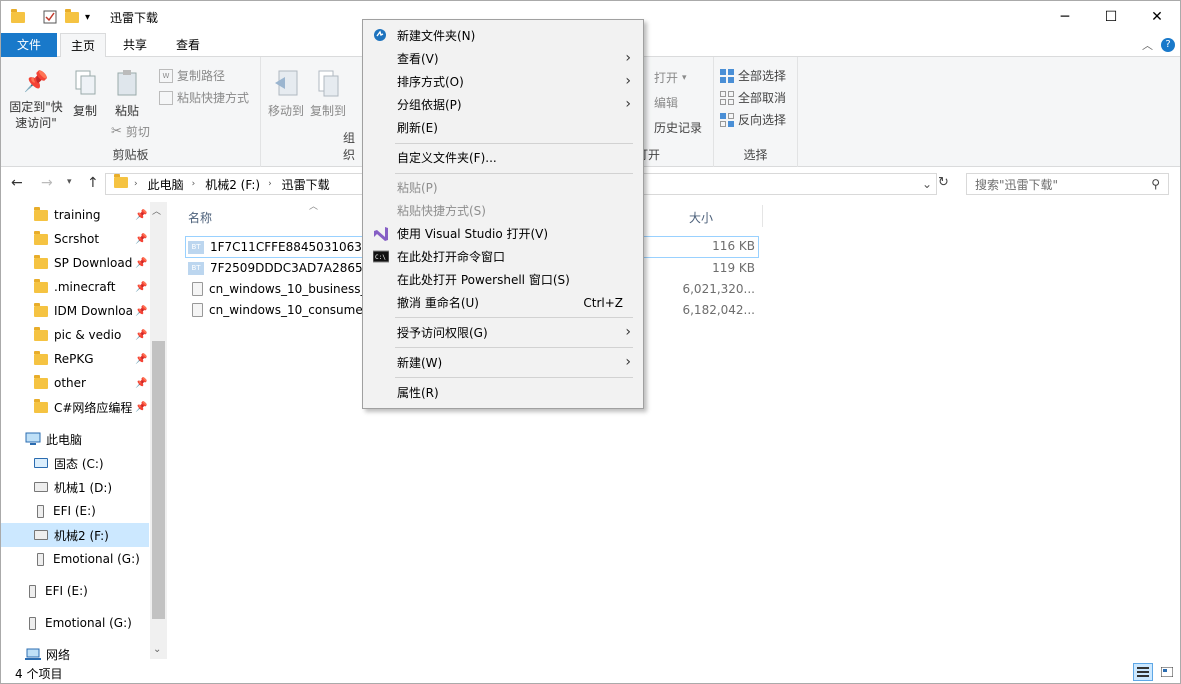 This screenshot has width=1181, height=684. Describe the element at coordinates (75, 407) in the screenshot. I see `nav-item-quick-8: C#网络应编程 📌` at that location.